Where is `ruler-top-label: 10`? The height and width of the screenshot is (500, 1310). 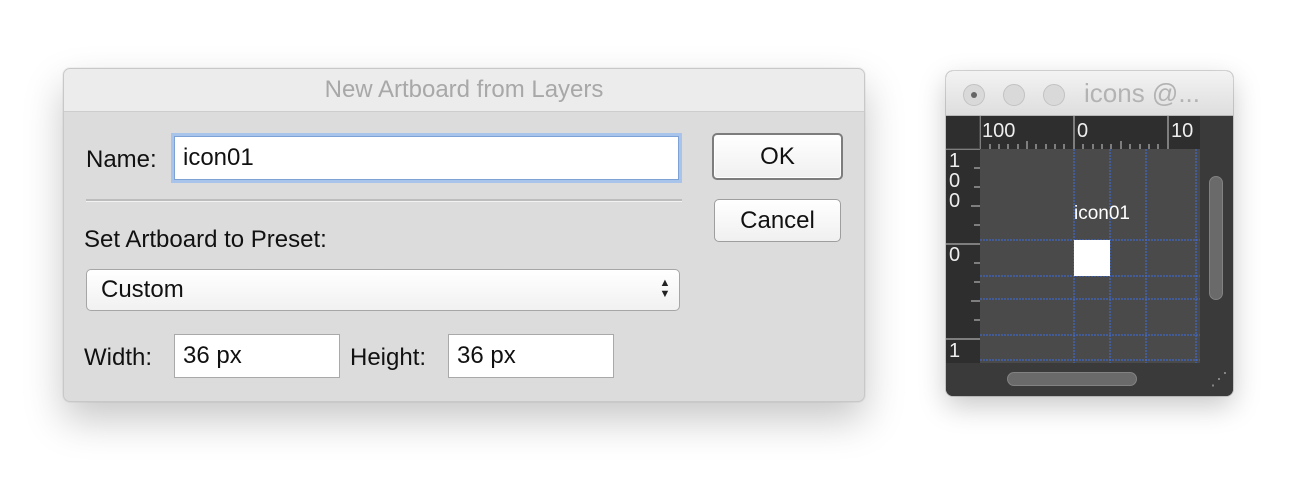 ruler-top-label: 10 is located at coordinates (1182, 131).